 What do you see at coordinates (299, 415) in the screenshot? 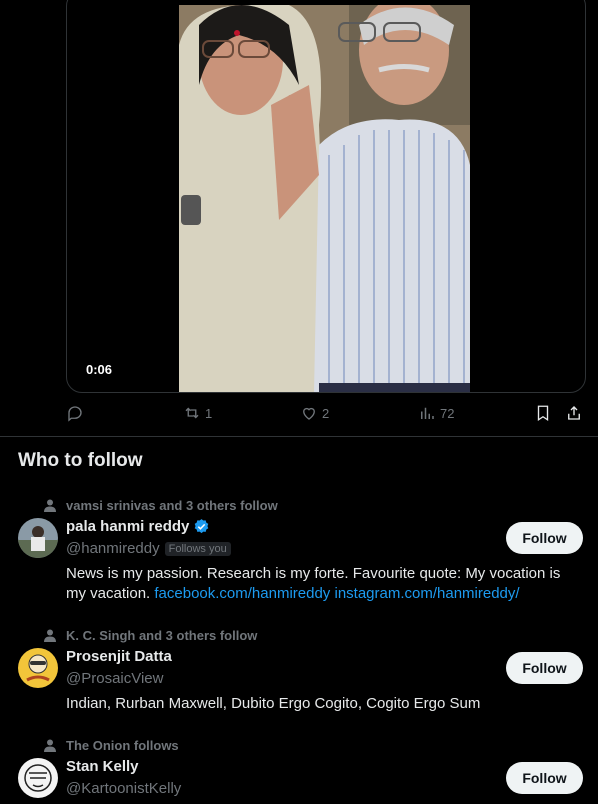
I see `post-action-bar: 1 2 72` at bounding box center [299, 415].